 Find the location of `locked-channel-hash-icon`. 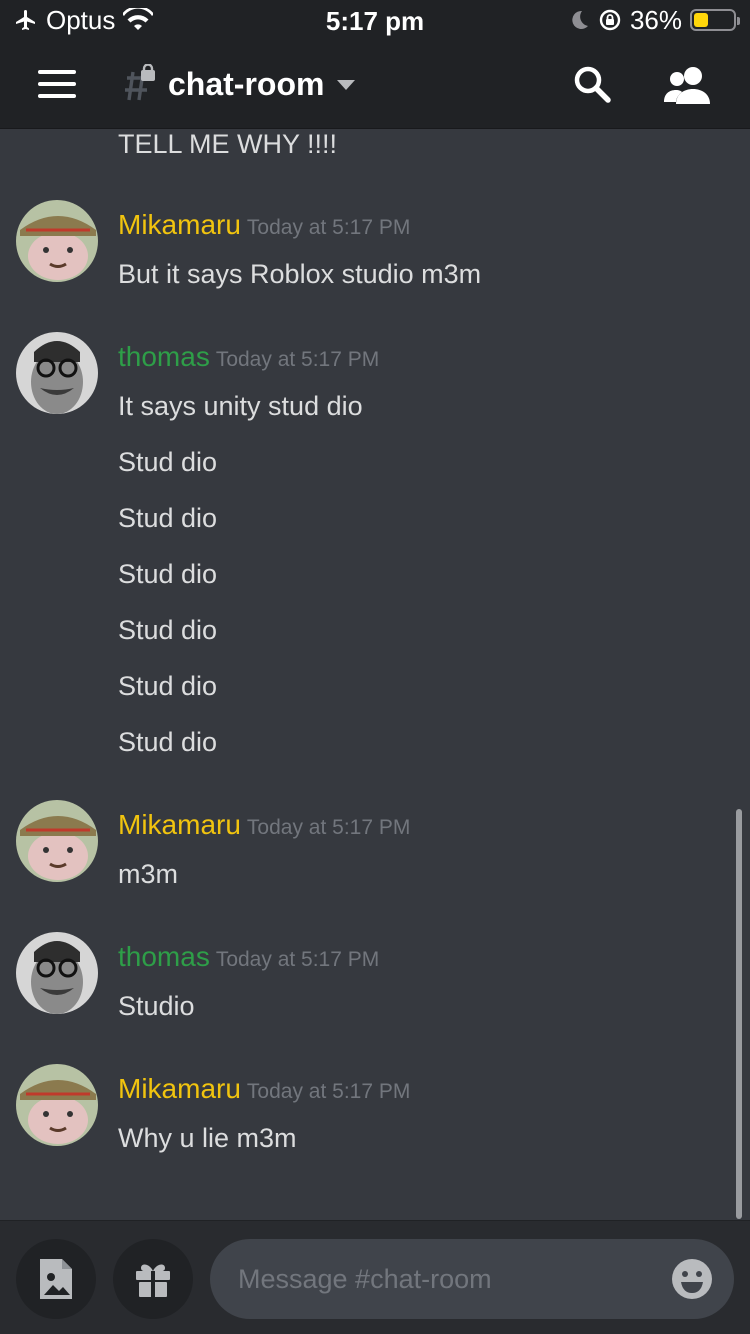

locked-channel-hash-icon is located at coordinates (140, 82).